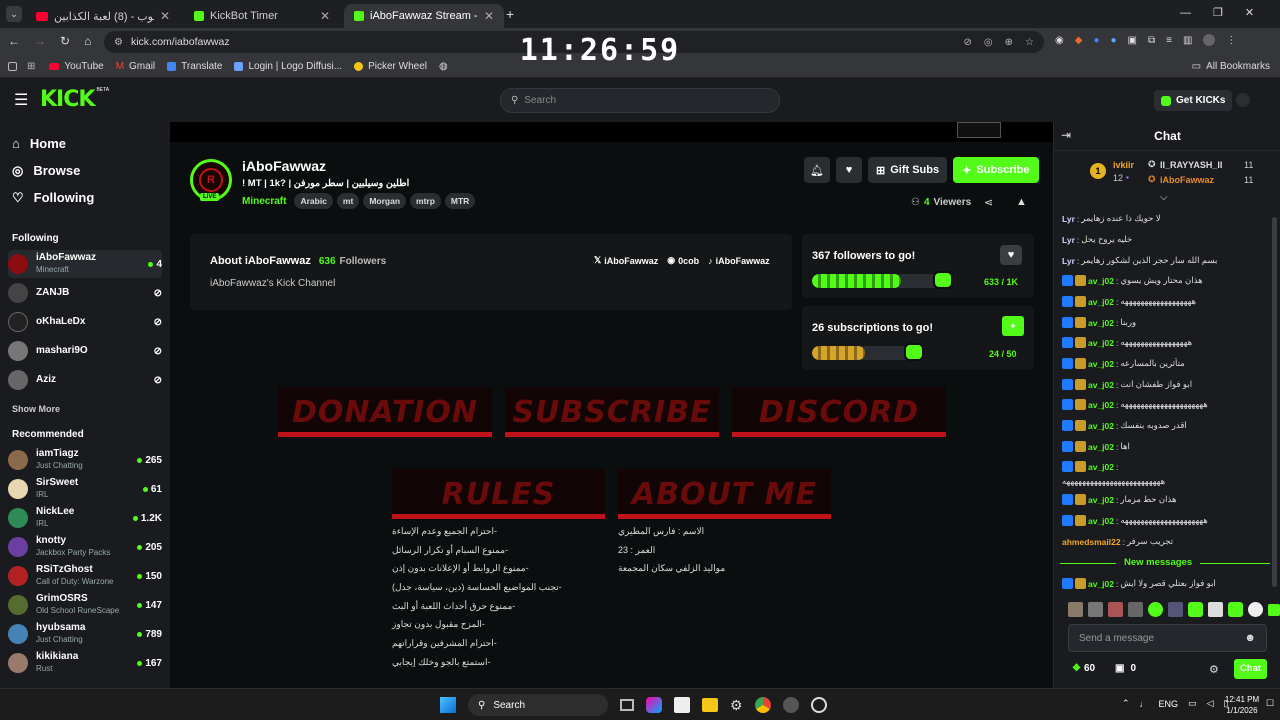  What do you see at coordinates (390, 66) in the screenshot?
I see `bookmark-picker-wheel: Picker Wheel` at bounding box center [390, 66].